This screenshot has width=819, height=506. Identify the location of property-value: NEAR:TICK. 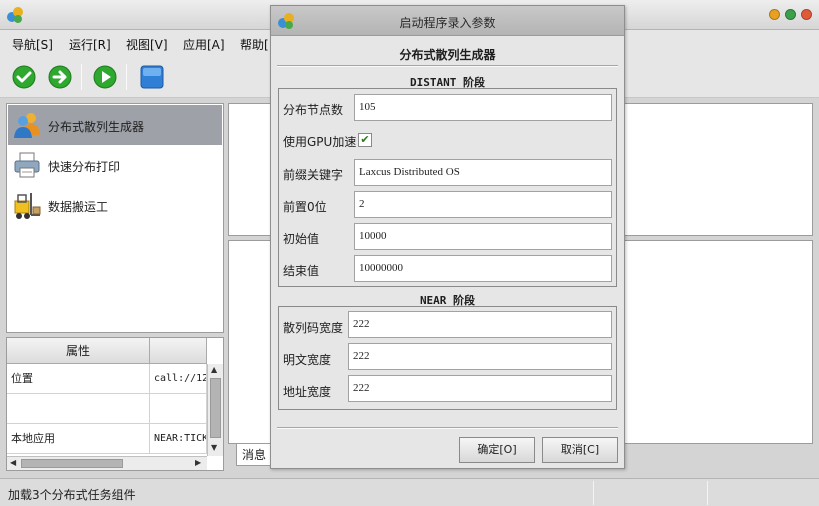
(178, 439).